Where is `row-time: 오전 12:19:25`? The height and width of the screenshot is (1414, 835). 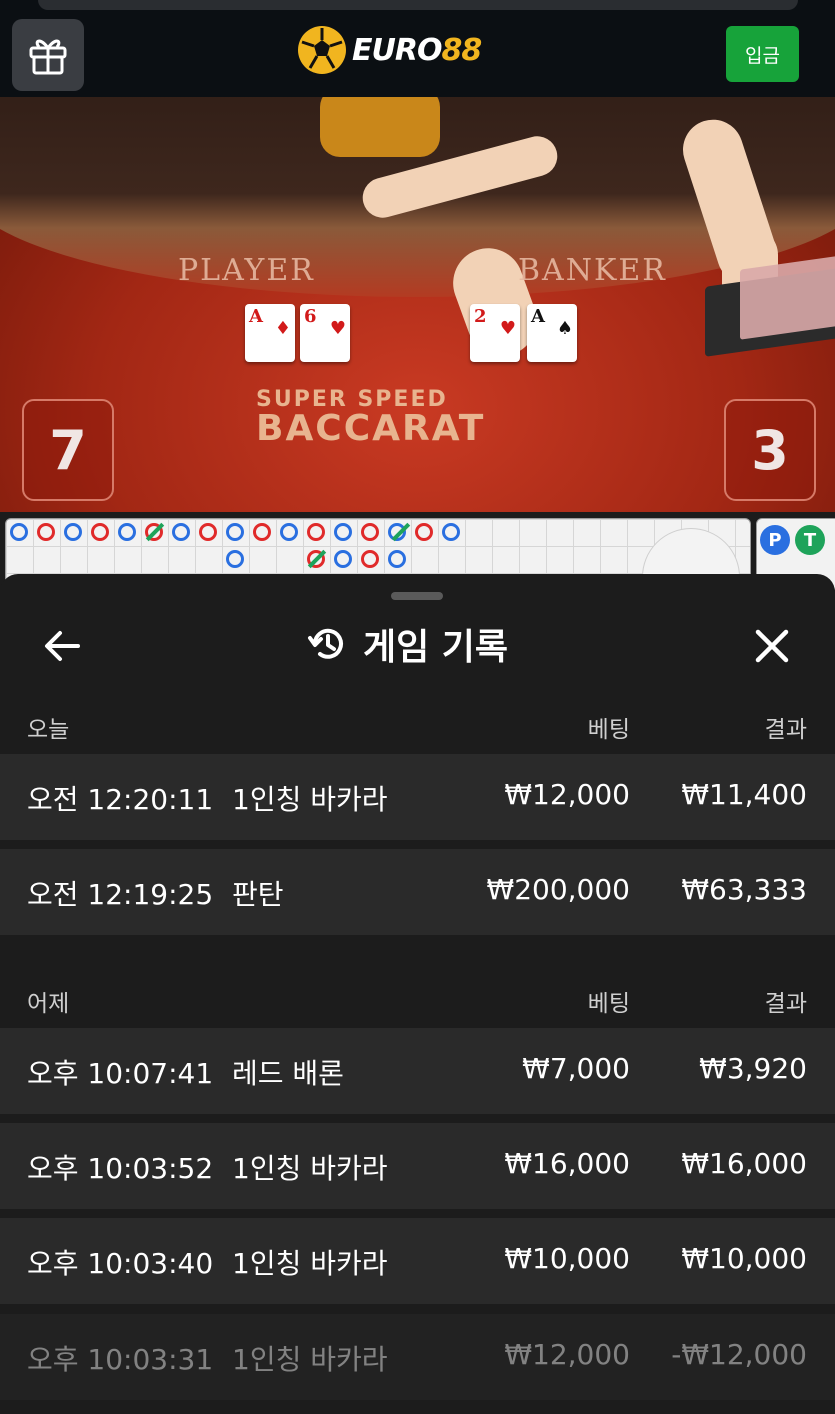 row-time: 오전 12:19:25 is located at coordinates (120, 894).